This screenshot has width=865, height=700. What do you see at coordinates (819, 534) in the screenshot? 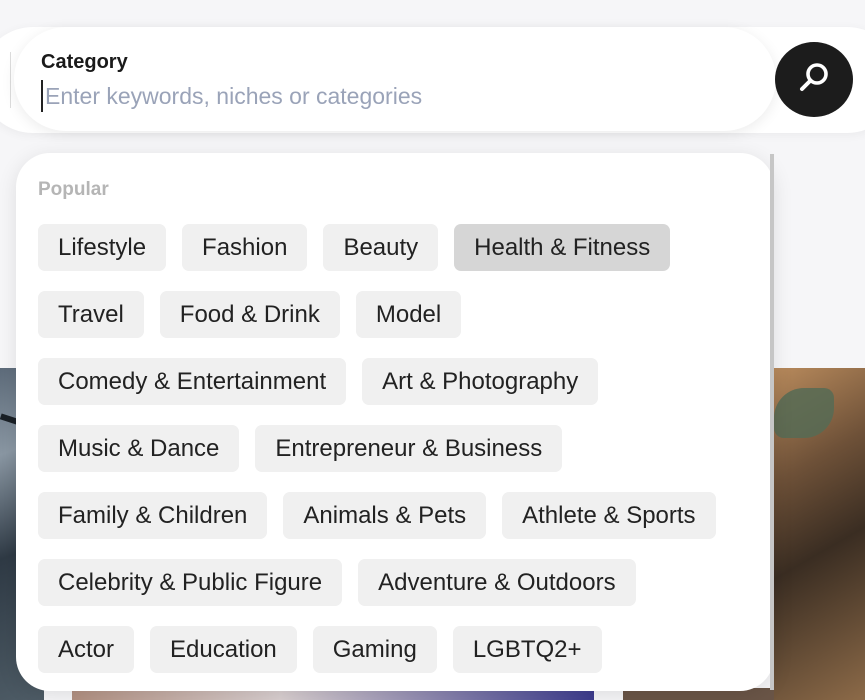
I see `background-photo-right` at bounding box center [819, 534].